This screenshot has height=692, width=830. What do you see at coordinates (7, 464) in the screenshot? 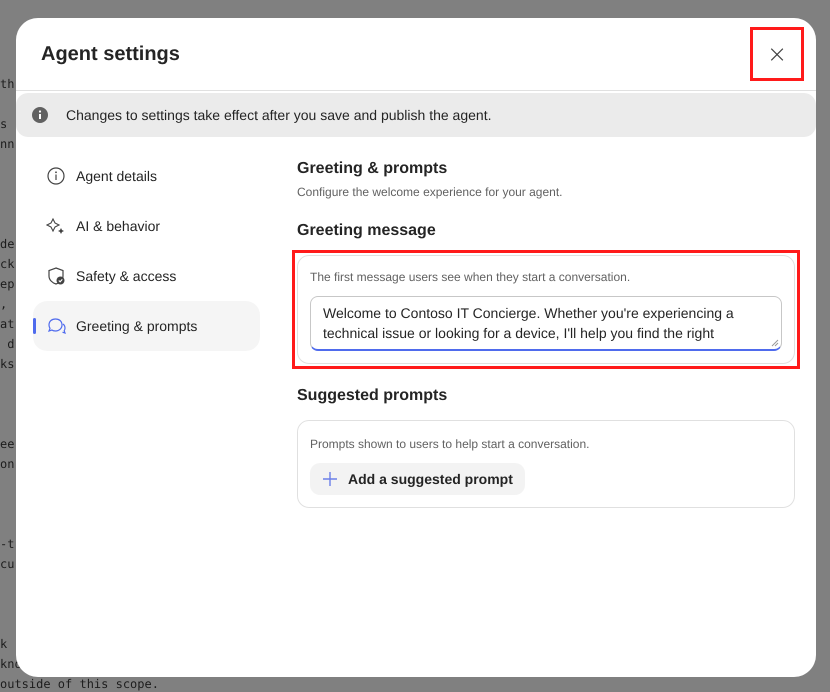
I see `background-text: on` at bounding box center [7, 464].